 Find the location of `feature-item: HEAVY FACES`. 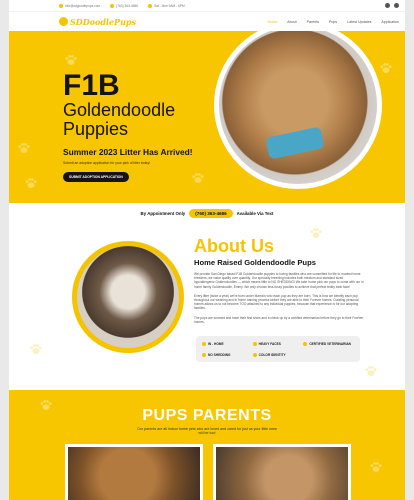

feature-item: HEAVY FACES is located at coordinates (278, 343).